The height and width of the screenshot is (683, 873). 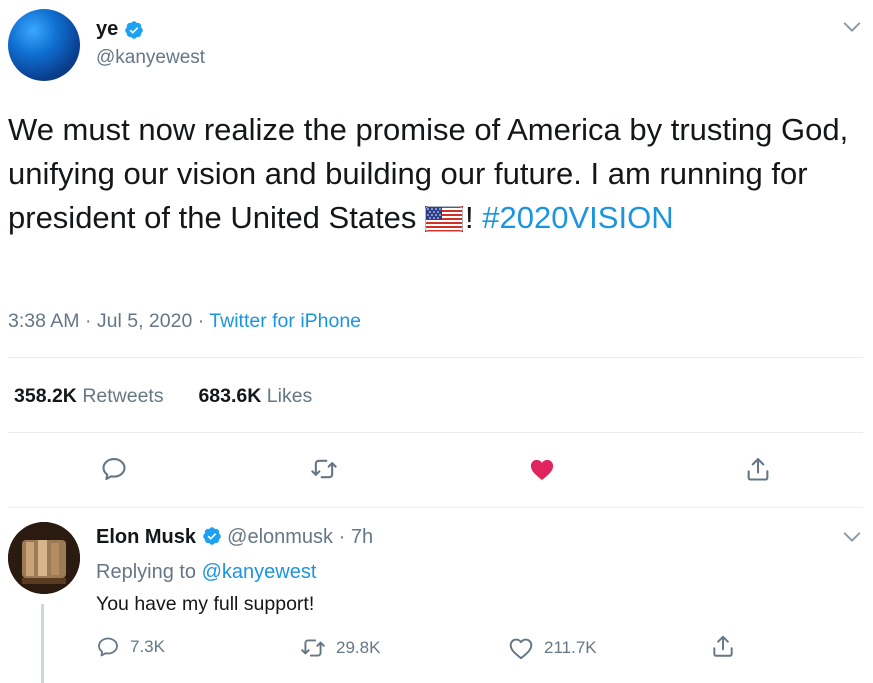 I want to click on likes-count: 683.6K, so click(x=230, y=396).